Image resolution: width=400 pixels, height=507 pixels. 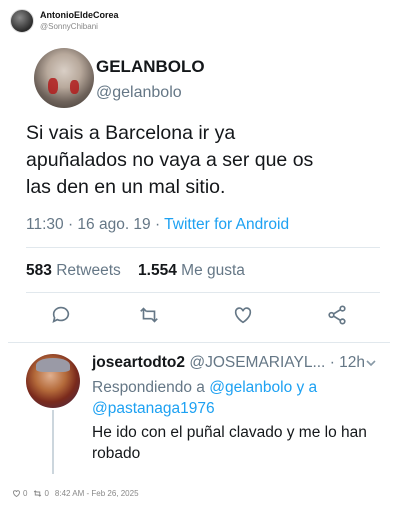 I want to click on reply-icon, so click(x=63, y=317).